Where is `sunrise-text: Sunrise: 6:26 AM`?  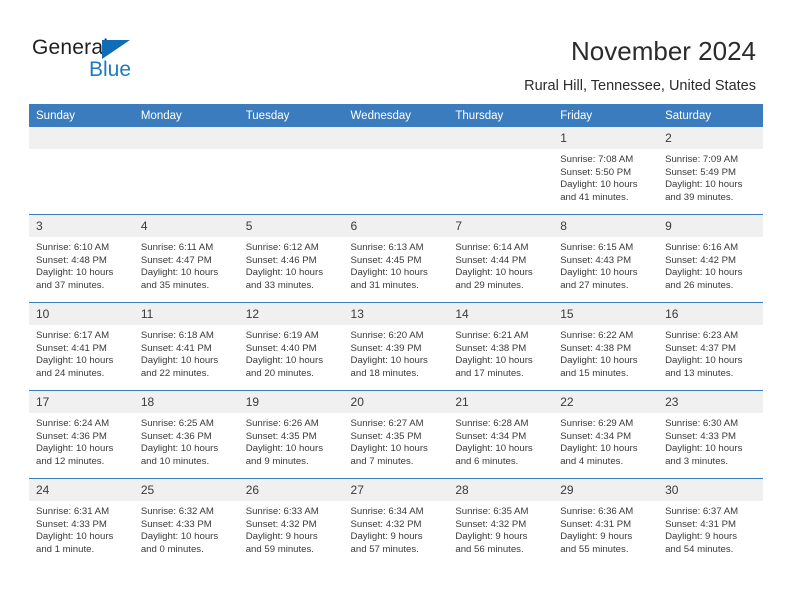
sunrise-text: Sunrise: 6:26 AM is located at coordinates (282, 423).